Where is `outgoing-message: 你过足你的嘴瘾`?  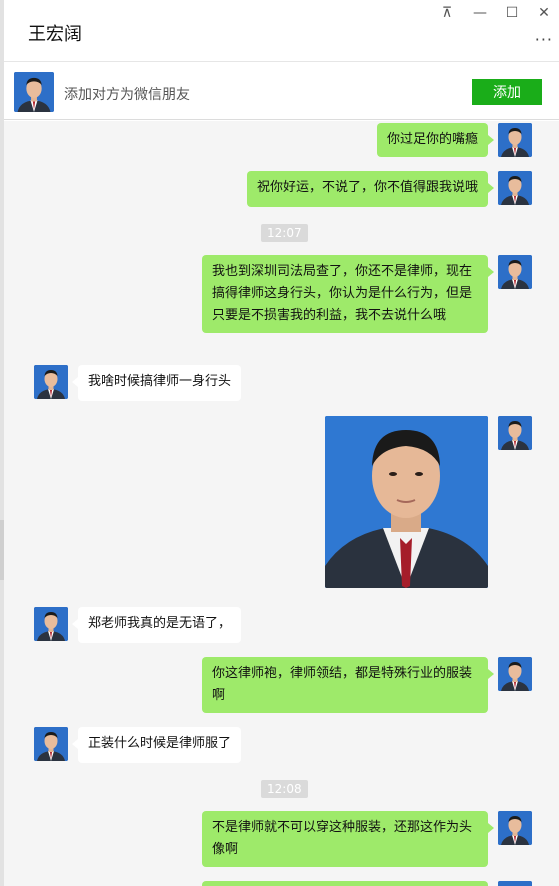
outgoing-message: 你过足你的嘴瘾 is located at coordinates (435, 140).